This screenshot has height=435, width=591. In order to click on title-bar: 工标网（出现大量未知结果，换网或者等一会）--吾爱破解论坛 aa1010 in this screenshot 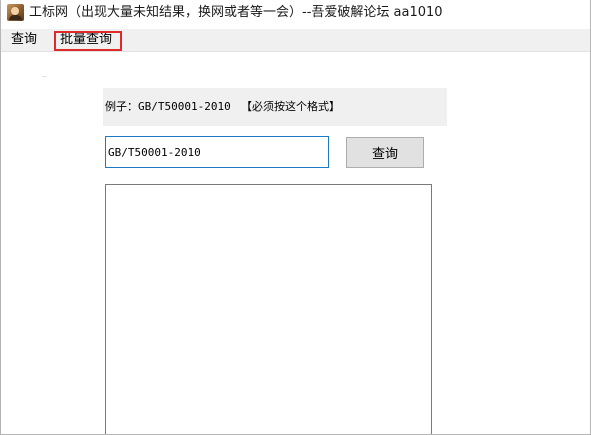, I will do `click(295, 14)`.